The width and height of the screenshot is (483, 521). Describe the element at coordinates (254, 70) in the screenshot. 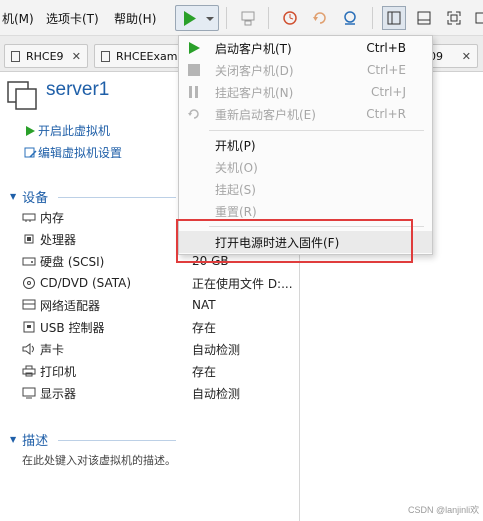

I see `menu-item-label: 关闭客户机(D)` at that location.